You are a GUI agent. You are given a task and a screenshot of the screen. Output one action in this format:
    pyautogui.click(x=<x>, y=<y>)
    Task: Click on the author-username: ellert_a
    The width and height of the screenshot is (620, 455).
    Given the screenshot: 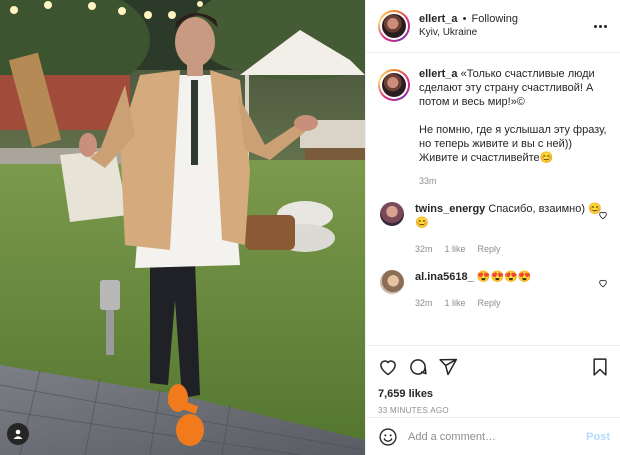 What is the action you would take?
    pyautogui.click(x=438, y=19)
    